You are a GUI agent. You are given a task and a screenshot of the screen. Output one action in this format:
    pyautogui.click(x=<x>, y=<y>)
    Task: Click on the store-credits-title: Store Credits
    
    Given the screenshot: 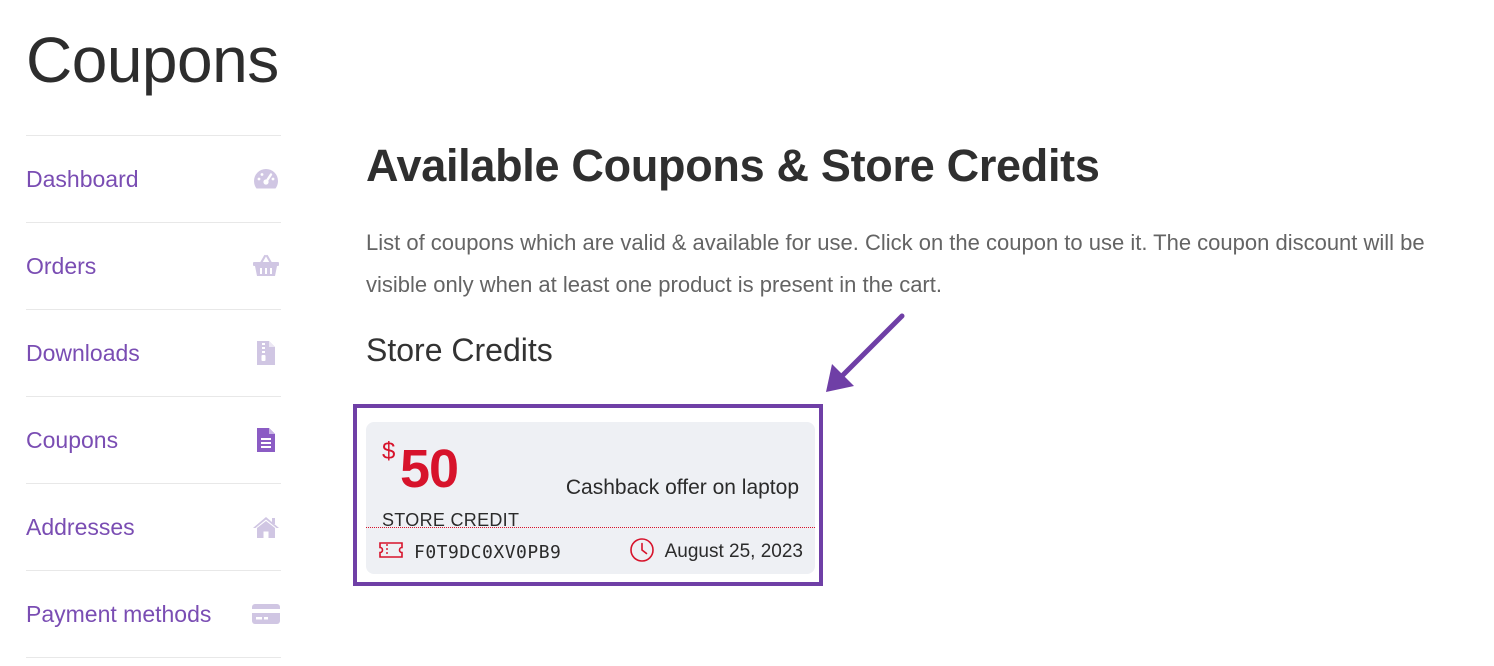 What is the action you would take?
    pyautogui.click(x=459, y=350)
    